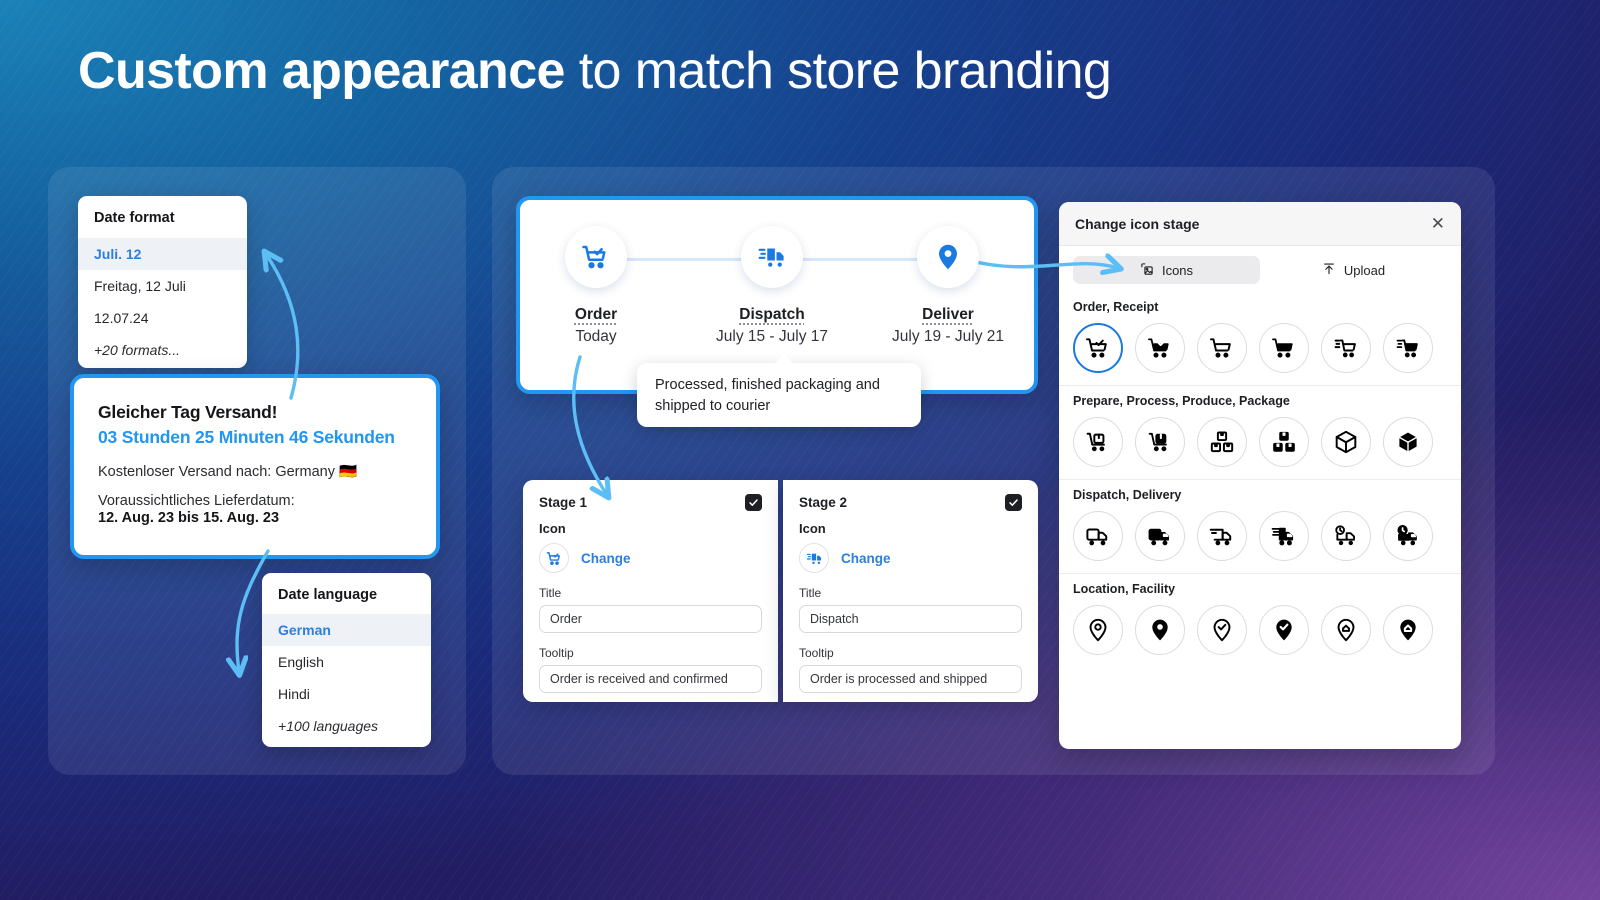  What do you see at coordinates (1346, 536) in the screenshot?
I see `truck-clock-outline-icon` at bounding box center [1346, 536].